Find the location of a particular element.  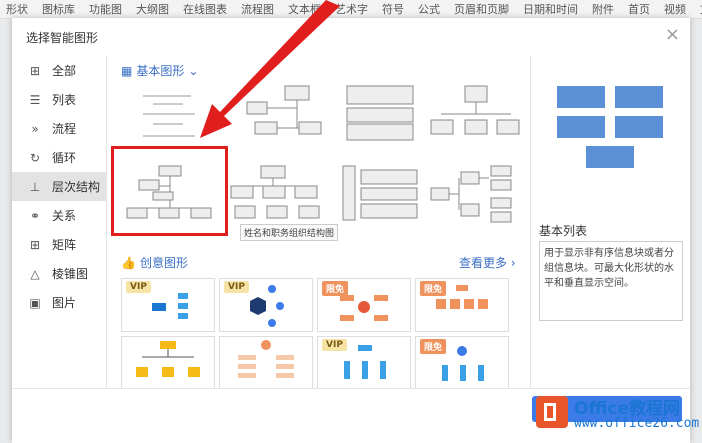

toolbar-item: 图标库 is located at coordinates (58, 9).